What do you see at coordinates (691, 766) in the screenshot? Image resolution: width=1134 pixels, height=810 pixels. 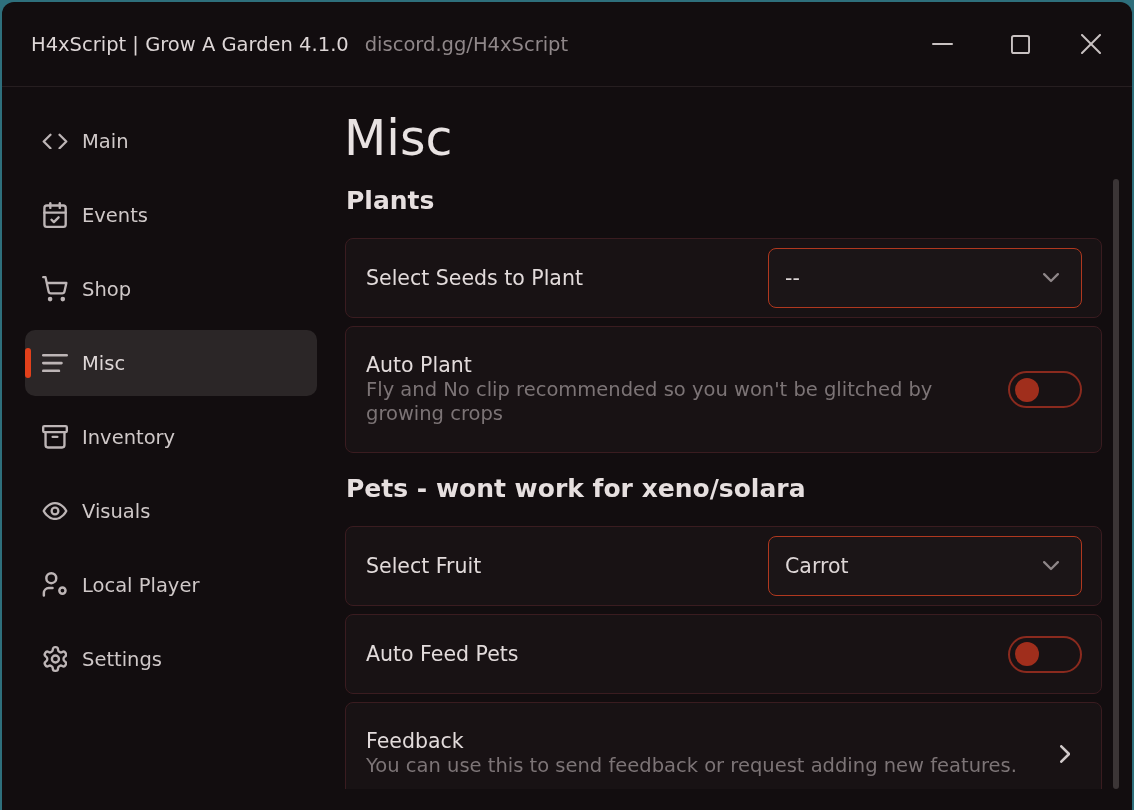 I see `setting-description: You can use this to send feedback or request adding new features.` at bounding box center [691, 766].